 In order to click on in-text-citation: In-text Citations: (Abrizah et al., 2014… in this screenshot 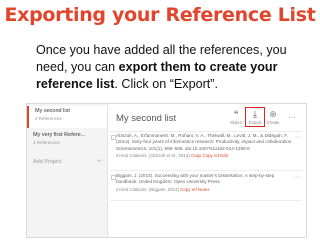, I will do `click(206, 156)`.